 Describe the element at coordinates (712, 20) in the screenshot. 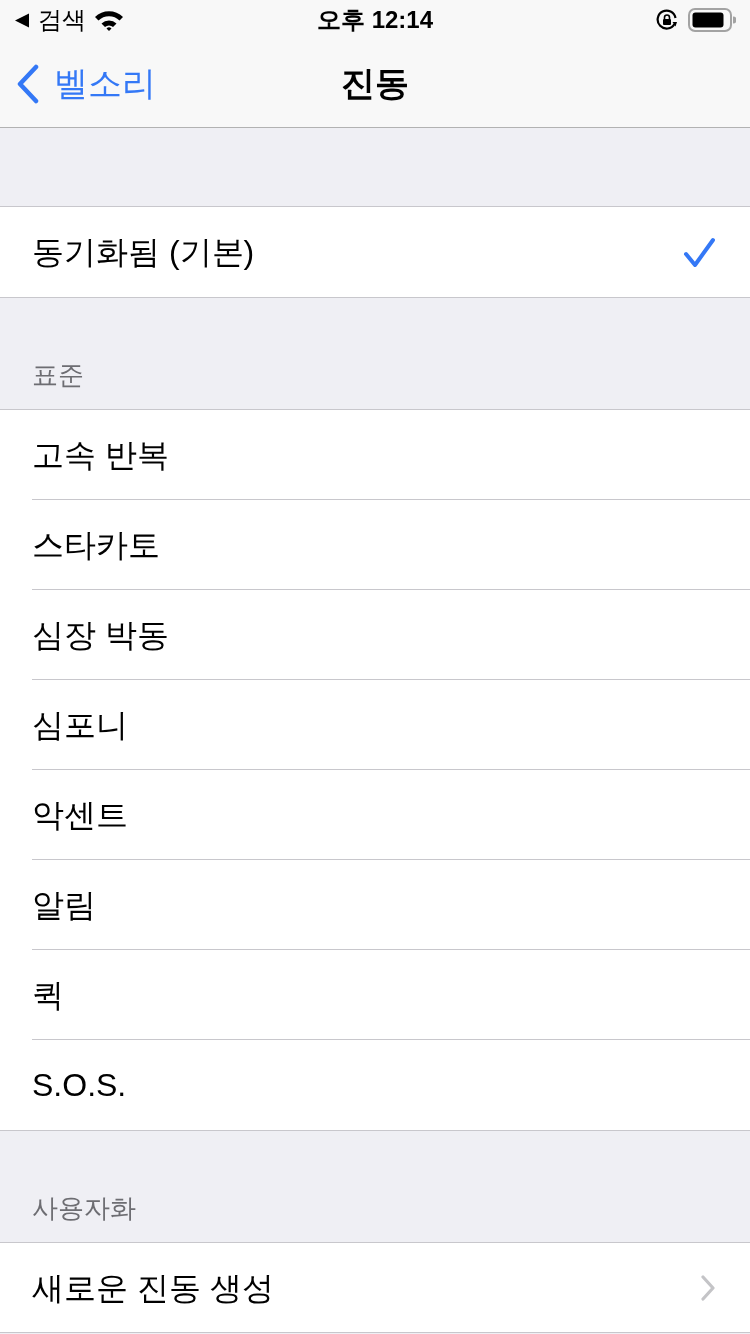

I see `battery-icon` at that location.